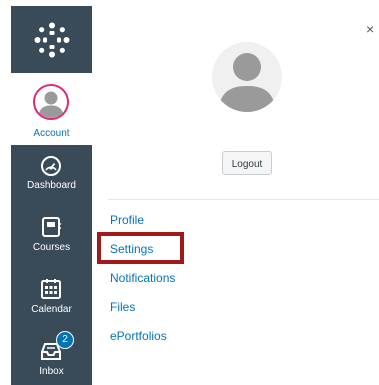 This screenshot has height=385, width=379. I want to click on nav-item-calendar: Calendar, so click(51, 299).